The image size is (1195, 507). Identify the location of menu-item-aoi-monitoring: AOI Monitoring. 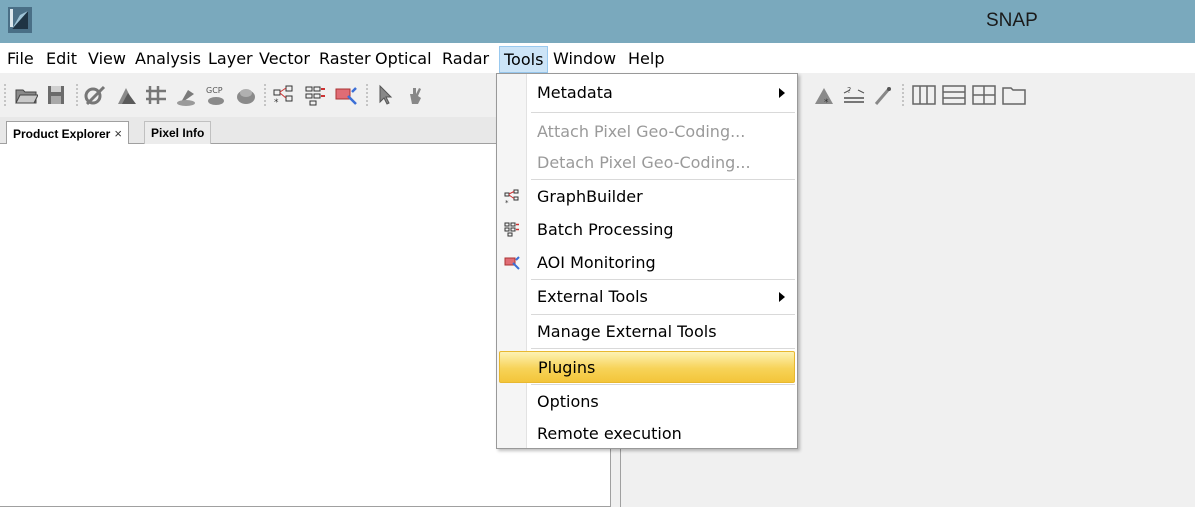
(647, 263).